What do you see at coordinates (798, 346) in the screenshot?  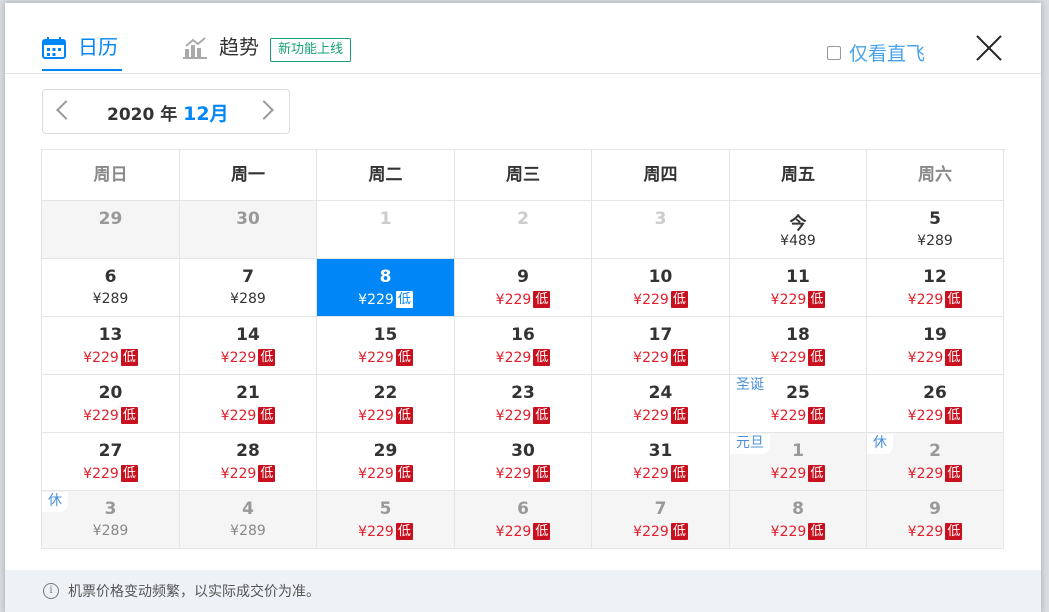 I see `calendar-day: 18 ¥229 低` at bounding box center [798, 346].